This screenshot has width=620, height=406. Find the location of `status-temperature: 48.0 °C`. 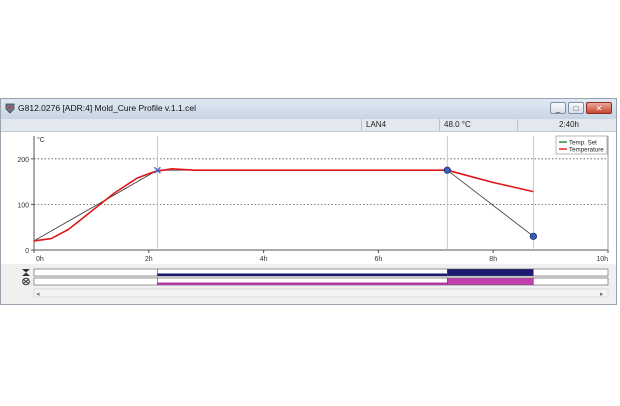

status-temperature: 48.0 °C is located at coordinates (478, 125).